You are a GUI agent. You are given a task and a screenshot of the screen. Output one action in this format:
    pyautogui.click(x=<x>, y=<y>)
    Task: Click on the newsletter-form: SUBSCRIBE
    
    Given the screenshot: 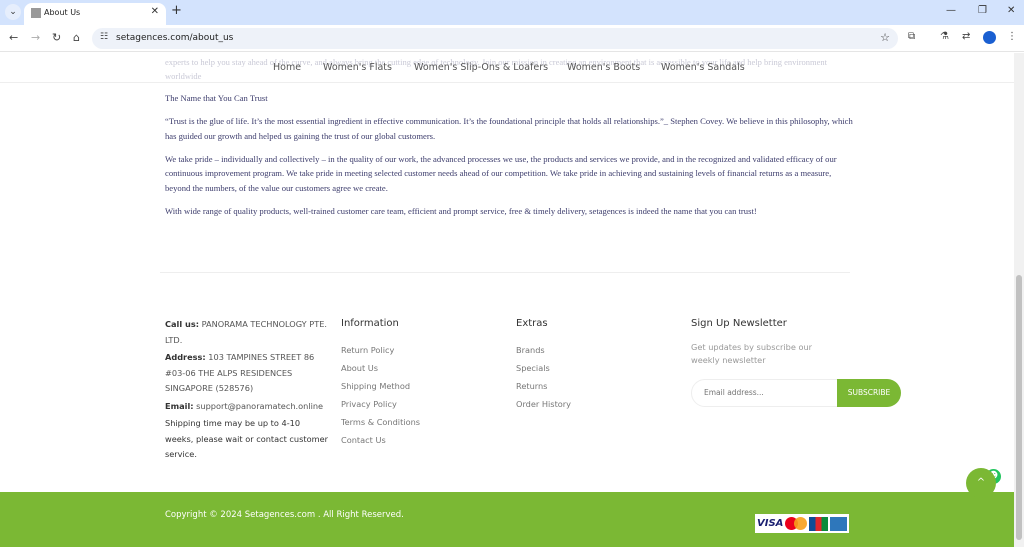 What is the action you would take?
    pyautogui.click(x=796, y=392)
    